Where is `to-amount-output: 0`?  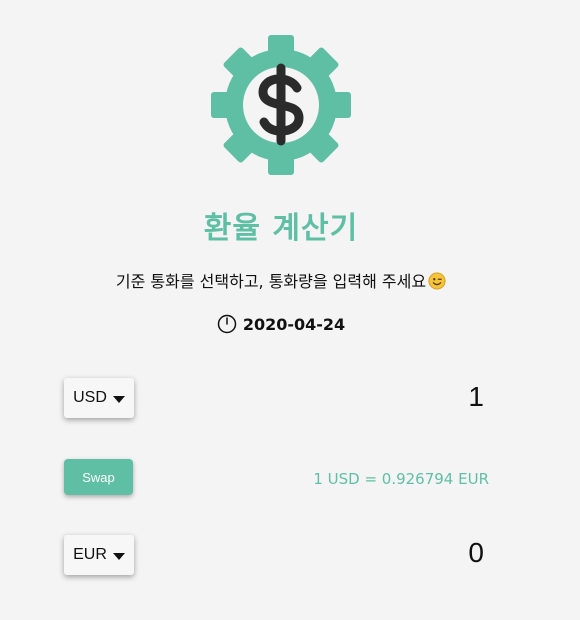
to-amount-output: 0 is located at coordinates (476, 552).